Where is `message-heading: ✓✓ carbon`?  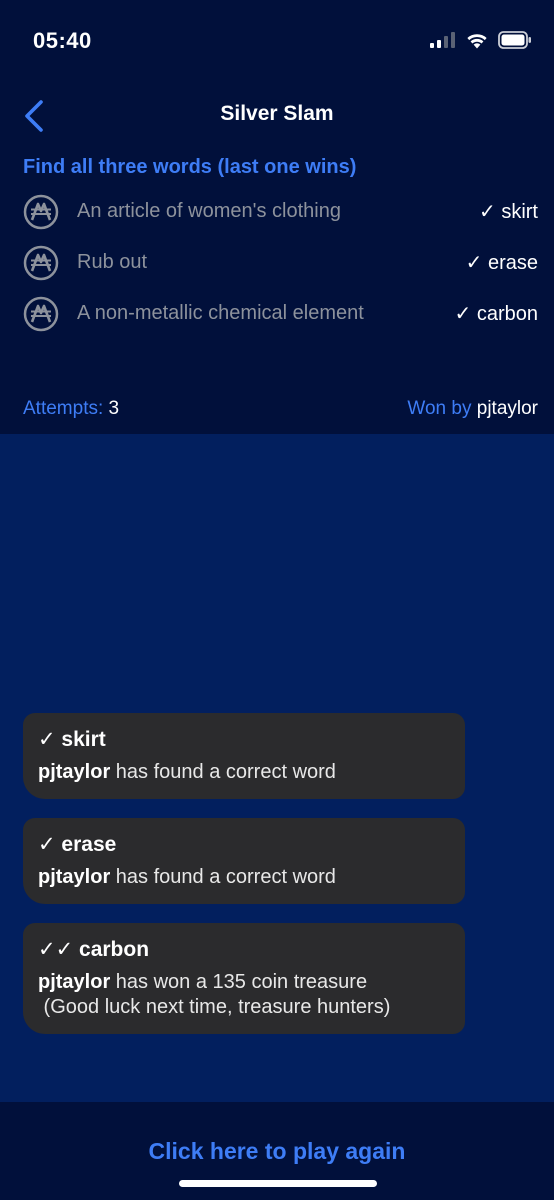 message-heading: ✓✓ carbon is located at coordinates (94, 949).